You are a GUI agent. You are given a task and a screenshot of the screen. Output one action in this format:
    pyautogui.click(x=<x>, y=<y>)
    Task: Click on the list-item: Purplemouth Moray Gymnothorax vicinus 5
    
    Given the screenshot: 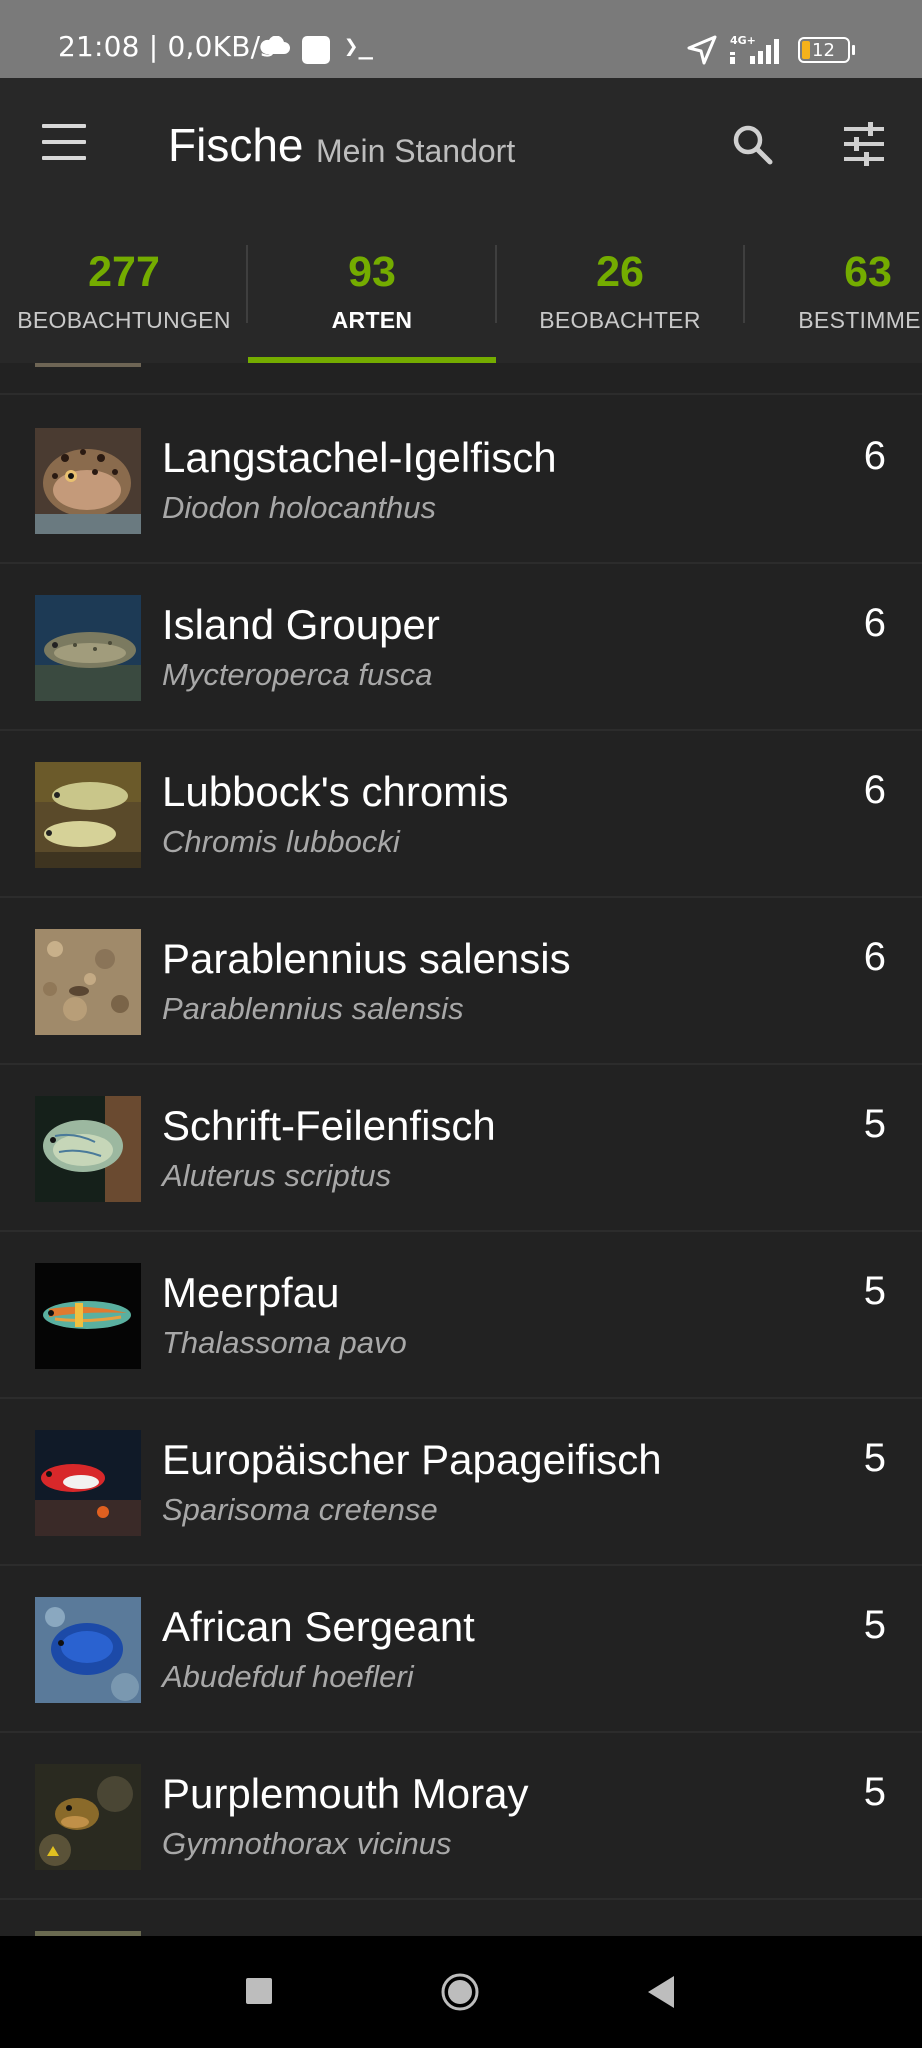 What is the action you would take?
    pyautogui.click(x=461, y=1816)
    